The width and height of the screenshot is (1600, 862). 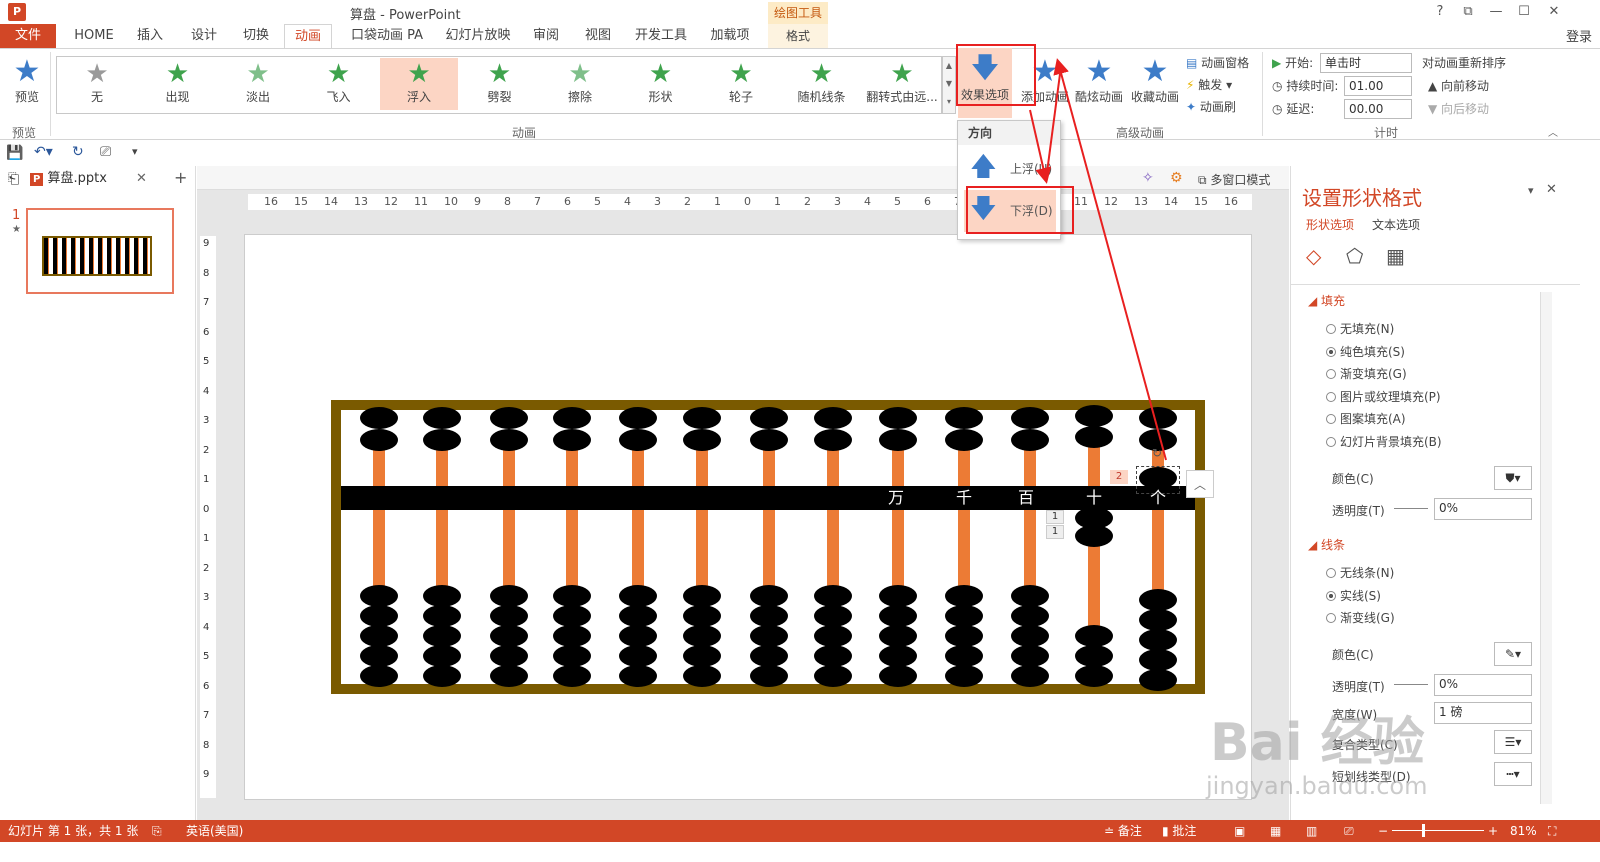 I want to click on start-select: 单击时, so click(x=1366, y=63).